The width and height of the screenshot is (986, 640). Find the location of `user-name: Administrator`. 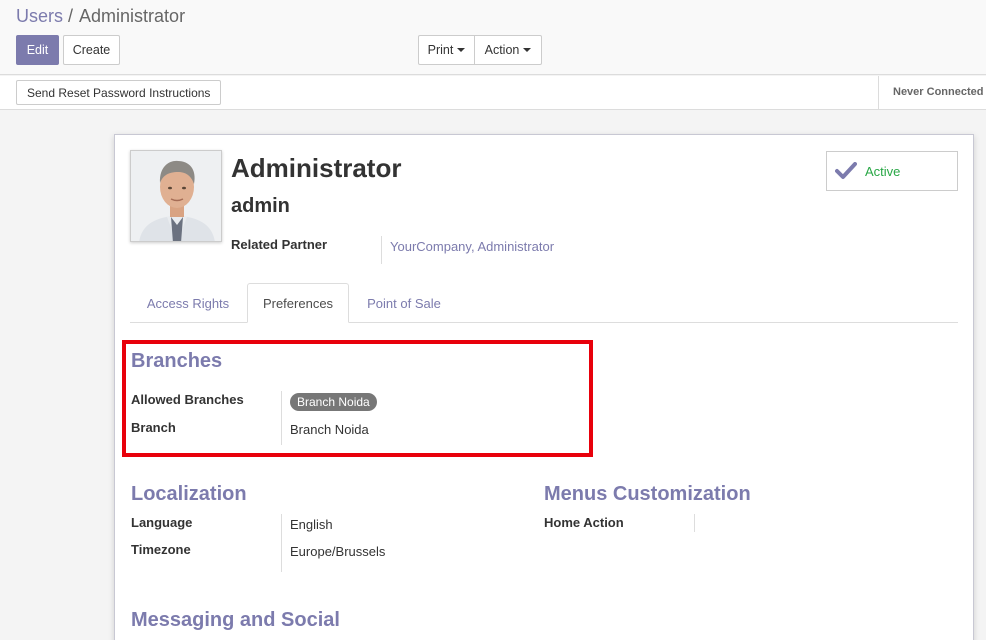

user-name: Administrator is located at coordinates (316, 168).